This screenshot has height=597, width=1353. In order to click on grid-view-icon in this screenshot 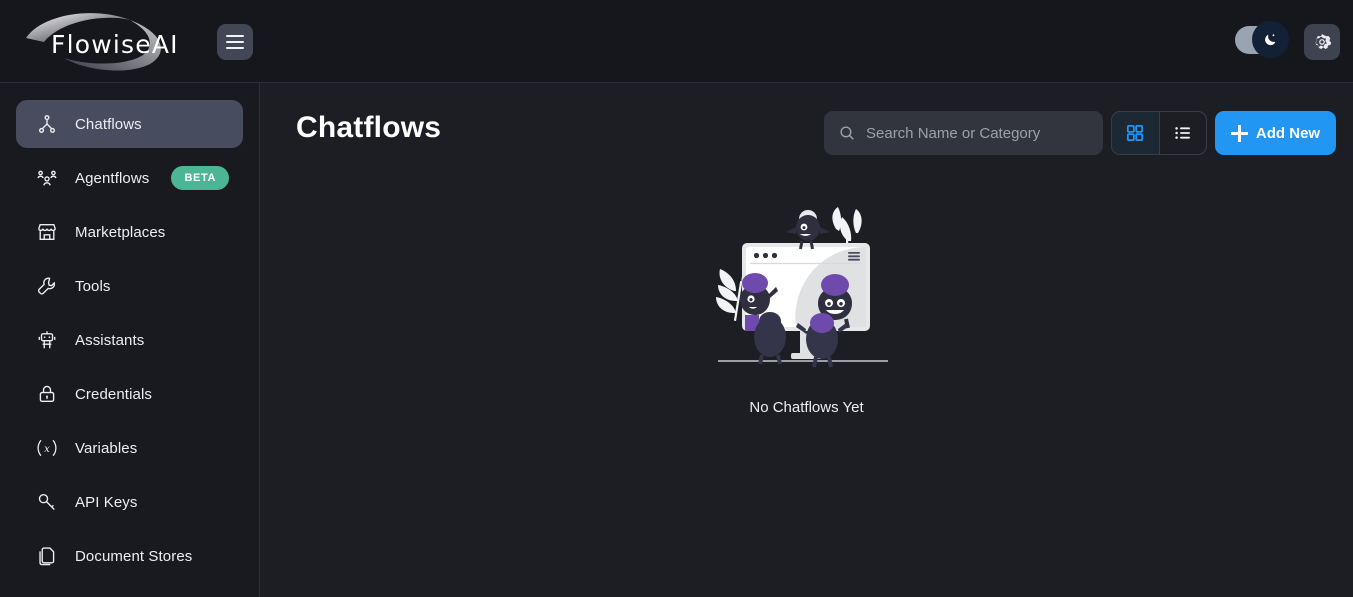, I will do `click(1135, 133)`.